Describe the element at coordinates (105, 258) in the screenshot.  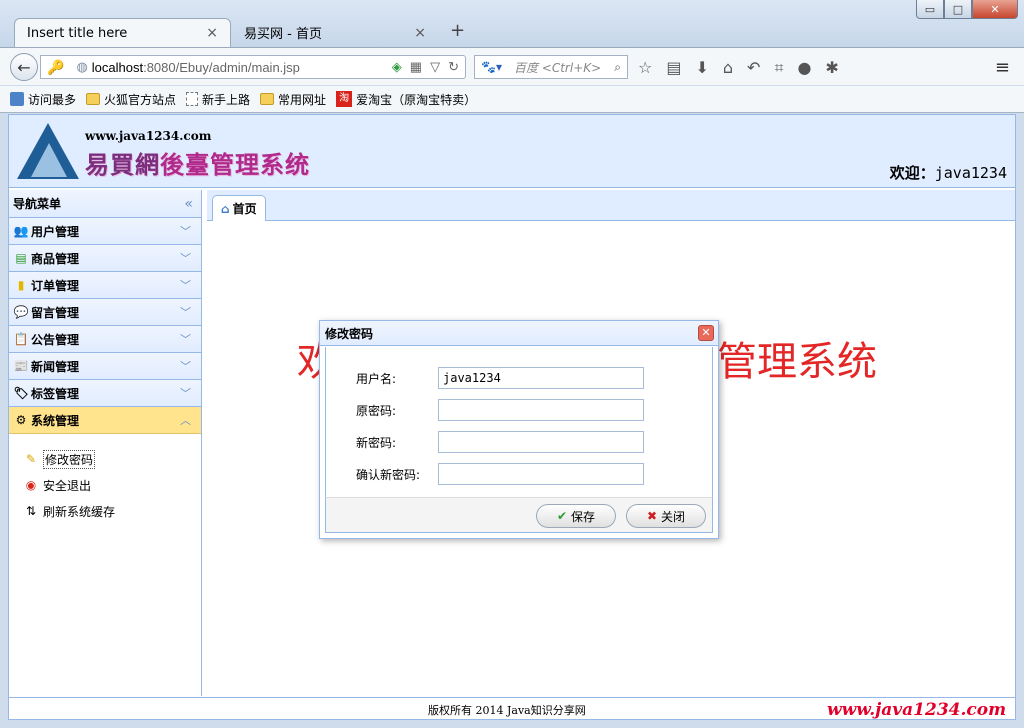
I see `menu-product-management: ▤ 商品管理 ﹀` at that location.